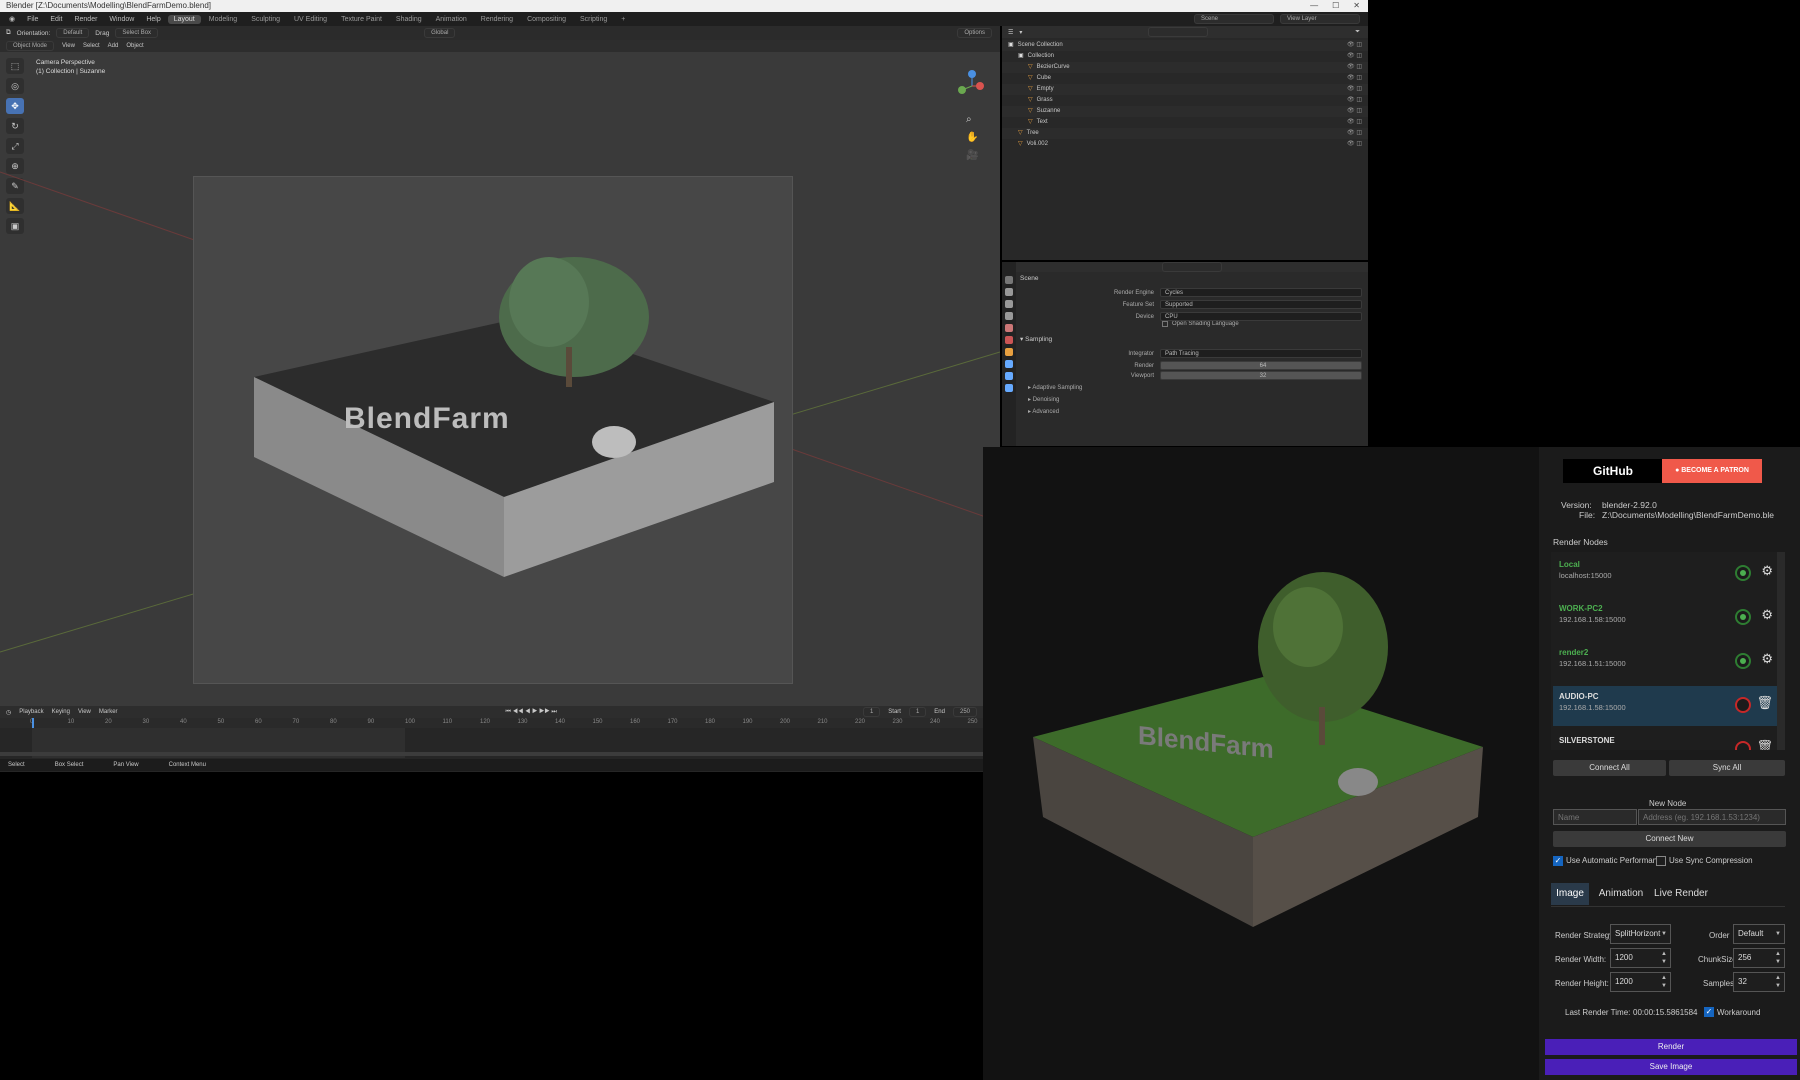 The image size is (1800, 1080). What do you see at coordinates (1185, 111) in the screenshot?
I see `outliner-row: ▽ Suzanne 👁 ◫` at bounding box center [1185, 111].